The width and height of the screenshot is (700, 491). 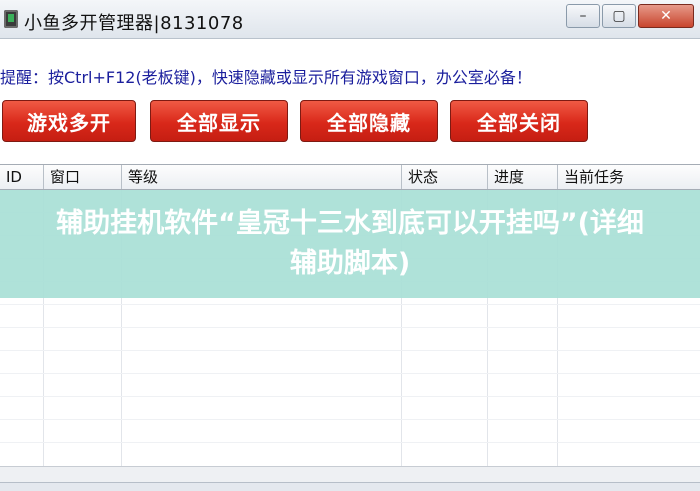 What do you see at coordinates (69, 121) in the screenshot?
I see `multi-open-button: 游戏多开` at bounding box center [69, 121].